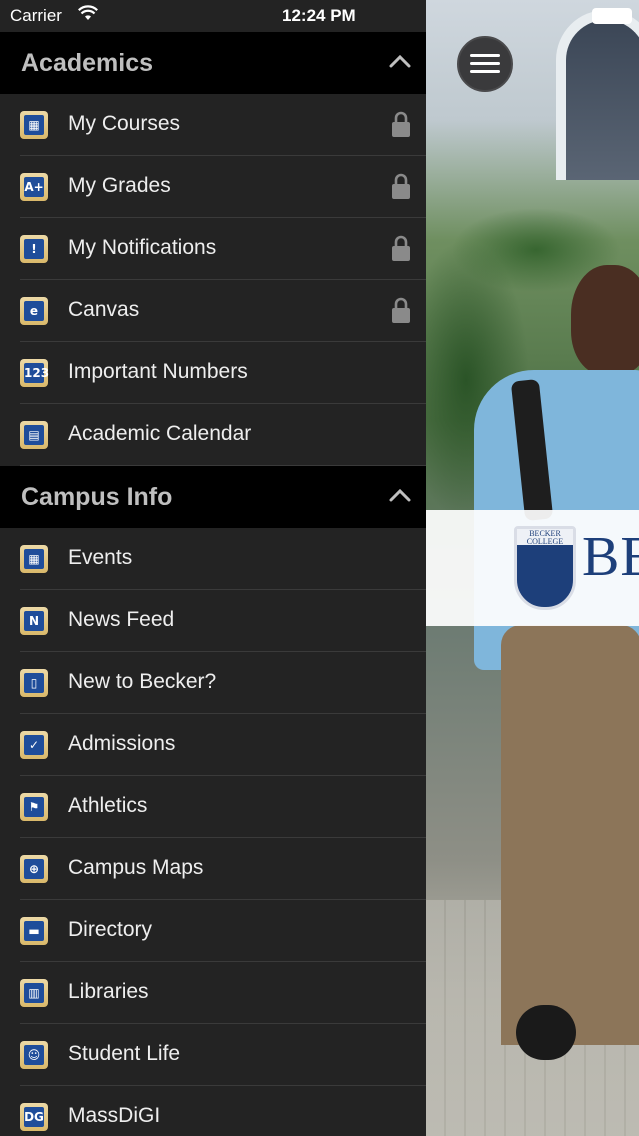 This screenshot has height=1136, width=639. Describe the element at coordinates (121, 619) in the screenshot. I see `menu-item-label: News Feed` at that location.